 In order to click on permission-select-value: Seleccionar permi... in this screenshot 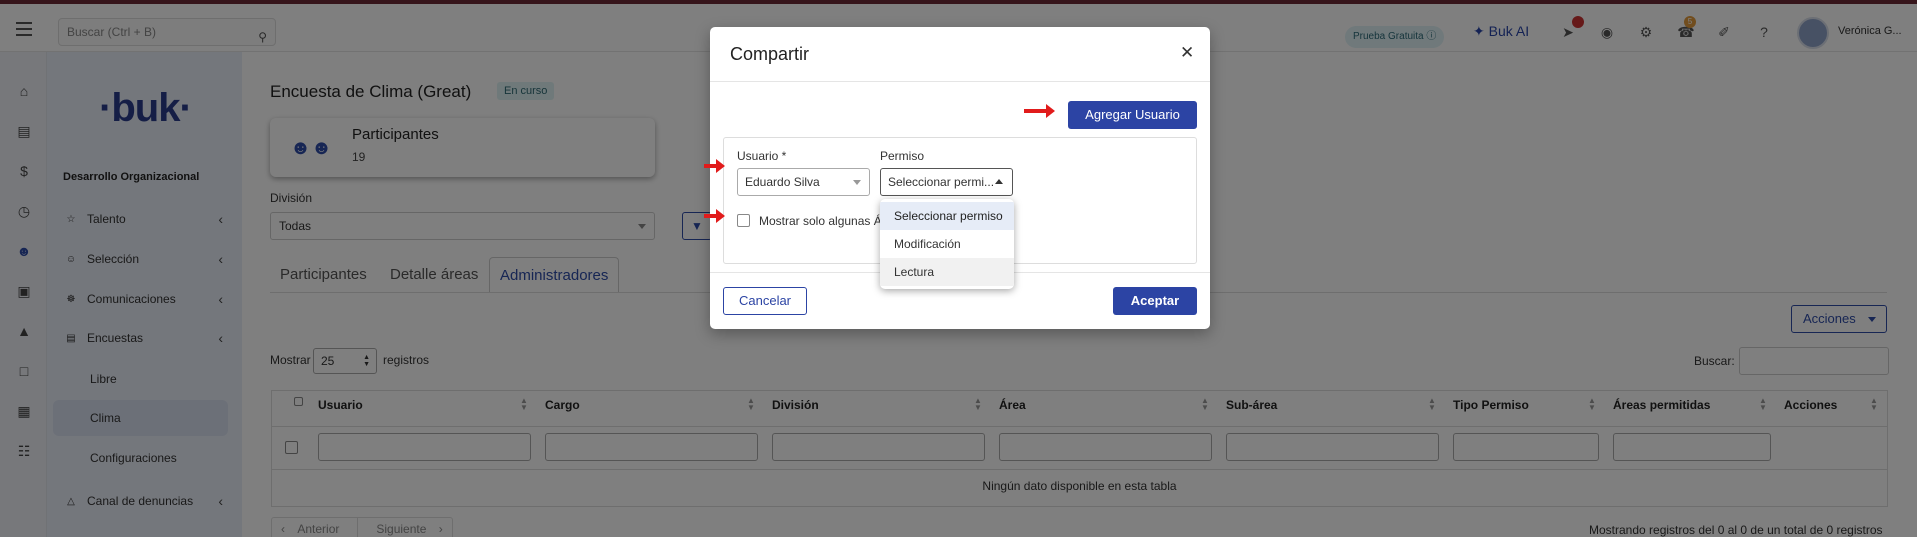, I will do `click(941, 182)`.